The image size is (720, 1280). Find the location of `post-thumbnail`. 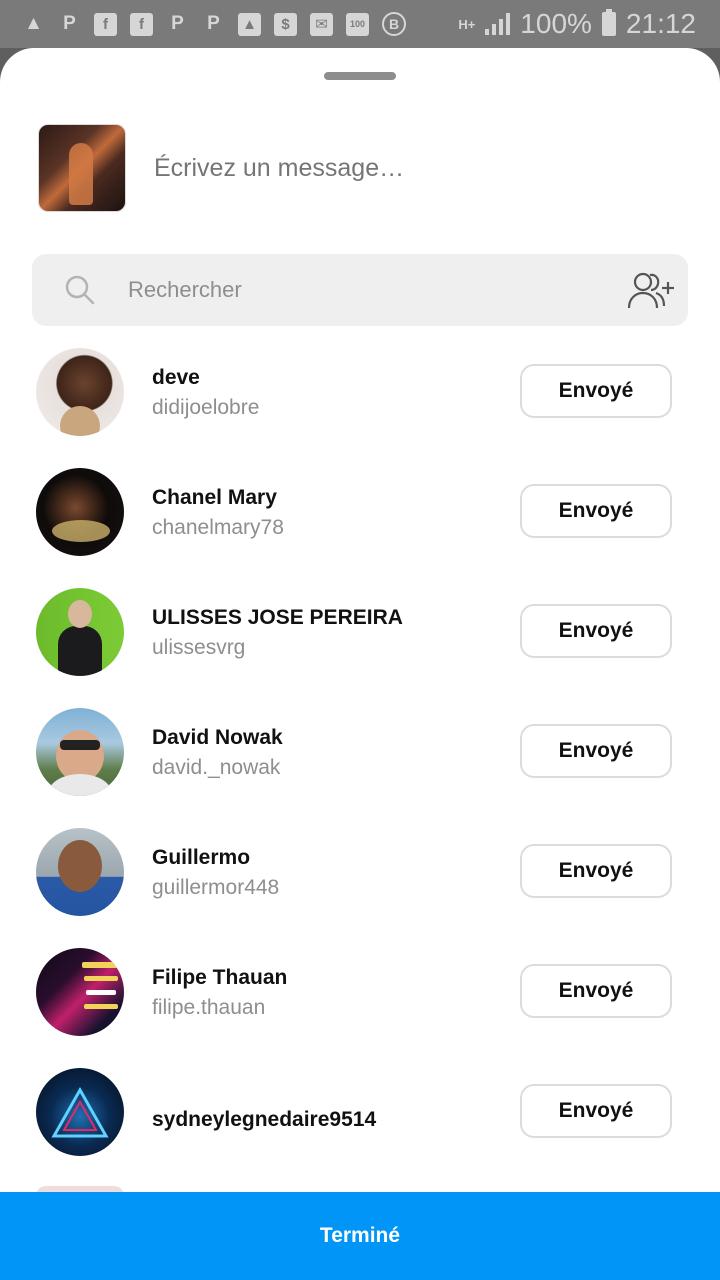

post-thumbnail is located at coordinates (82, 168).